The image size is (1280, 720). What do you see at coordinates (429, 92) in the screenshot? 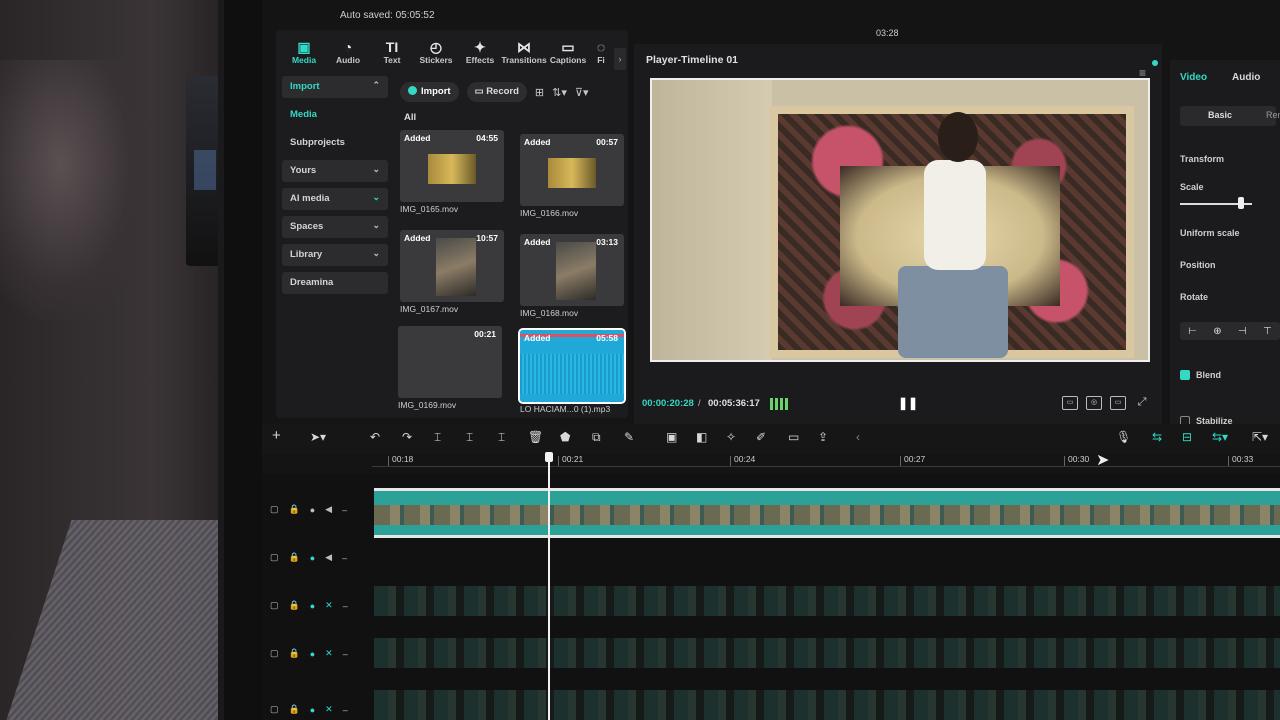
I see `import-button: Import` at bounding box center [429, 92].